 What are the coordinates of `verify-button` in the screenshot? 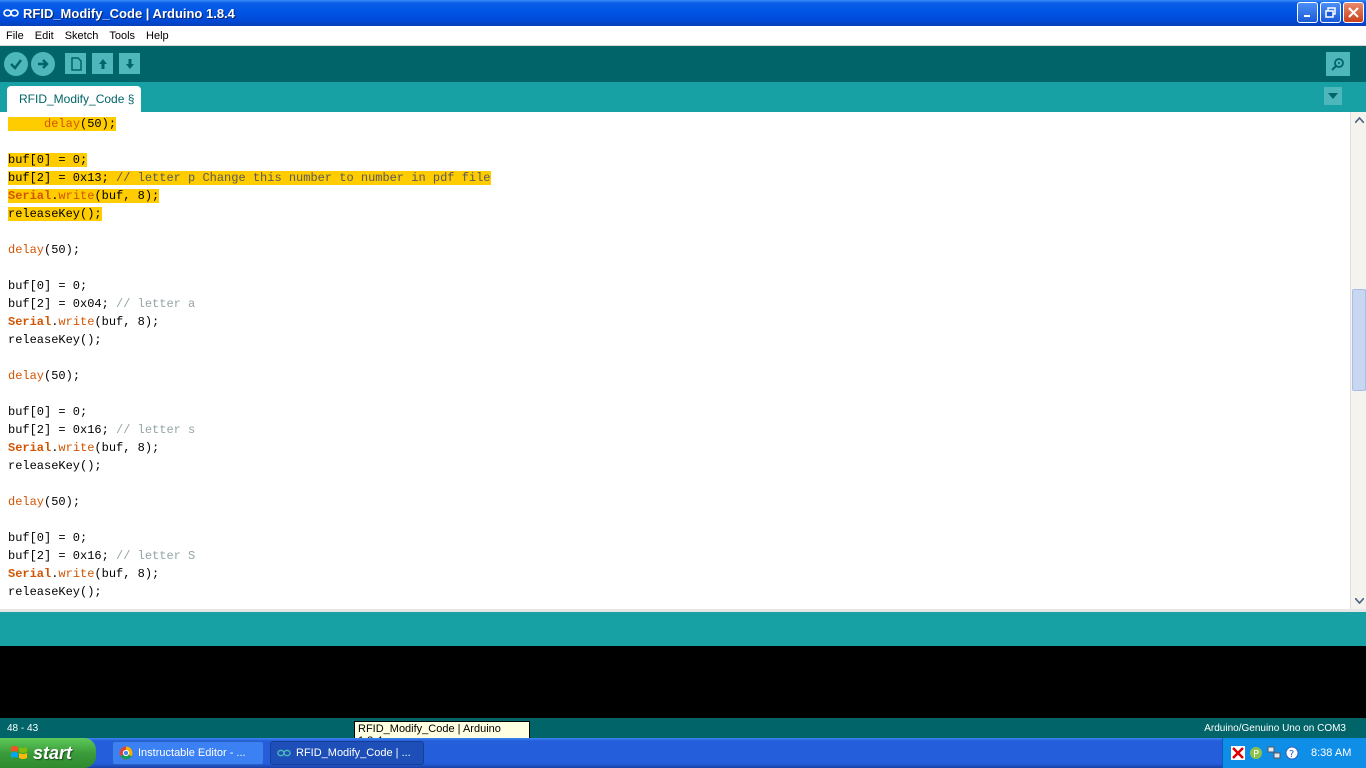 It's located at (16, 64).